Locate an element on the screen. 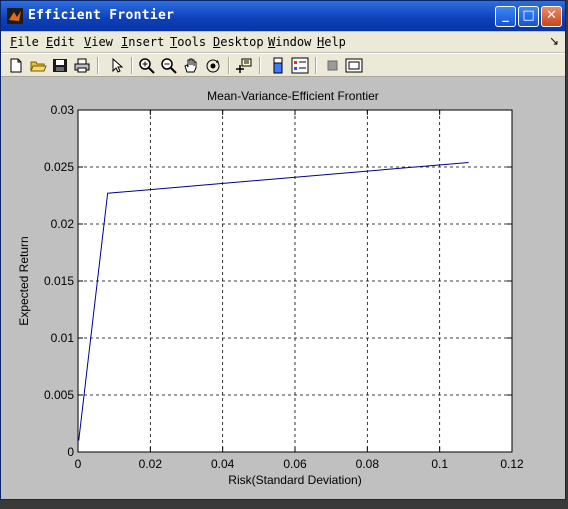  pointer-icon is located at coordinates (116, 65).